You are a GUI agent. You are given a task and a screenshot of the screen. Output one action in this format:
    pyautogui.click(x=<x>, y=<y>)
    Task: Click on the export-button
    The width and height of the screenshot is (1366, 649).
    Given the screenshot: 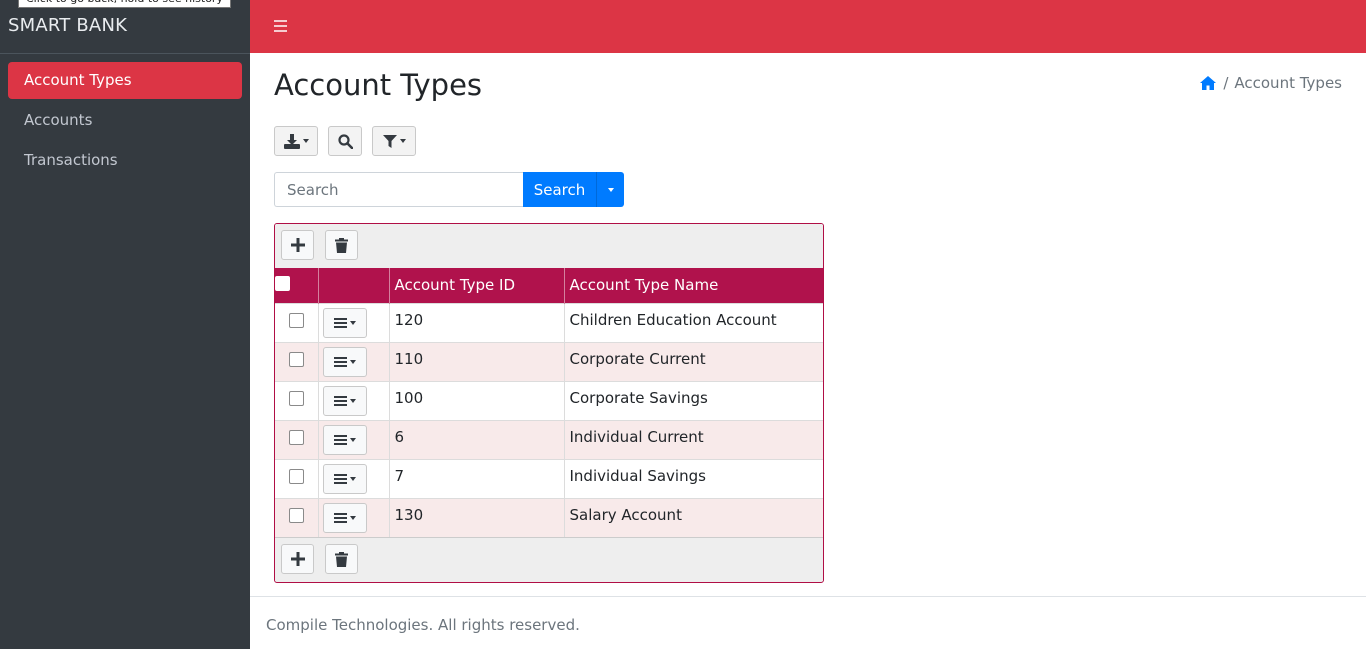 What is the action you would take?
    pyautogui.click(x=296, y=141)
    